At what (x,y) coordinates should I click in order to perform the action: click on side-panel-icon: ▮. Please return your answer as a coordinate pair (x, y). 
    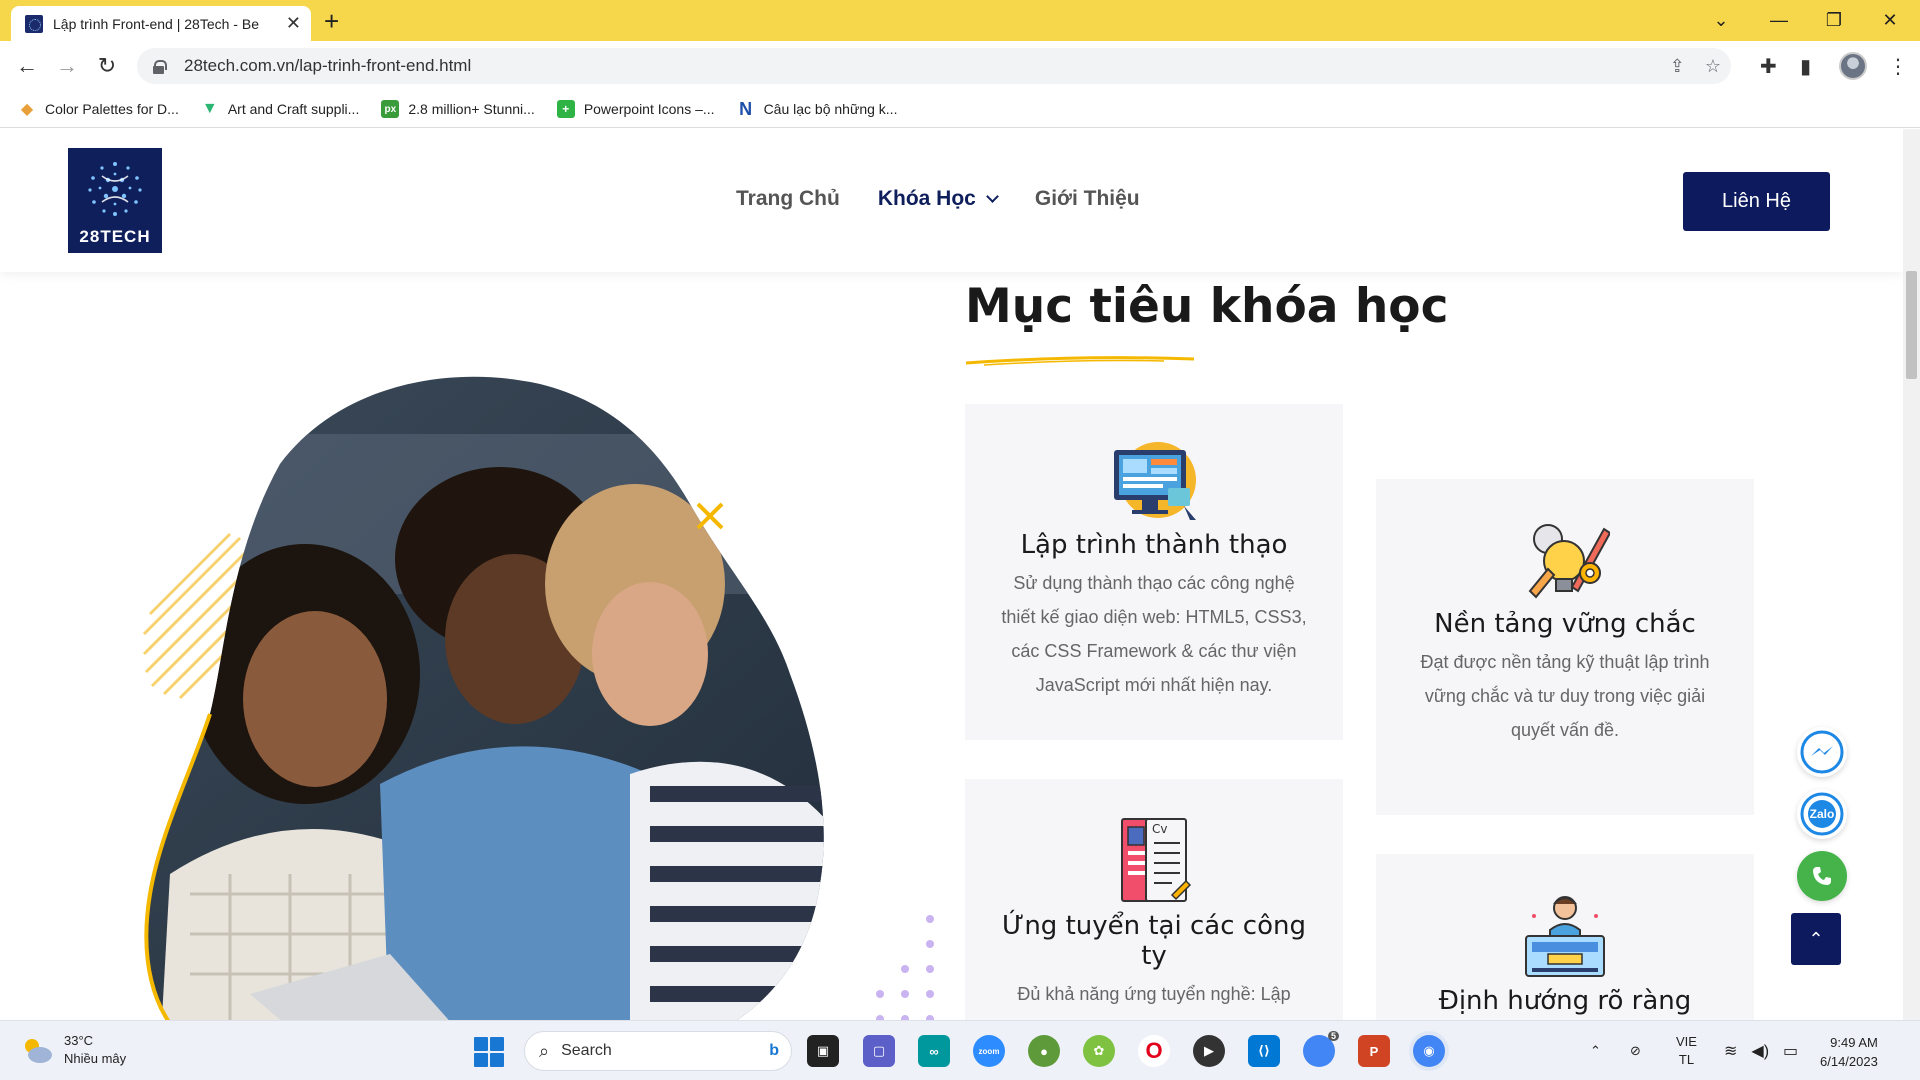
    Looking at the image, I should click on (1805, 66).